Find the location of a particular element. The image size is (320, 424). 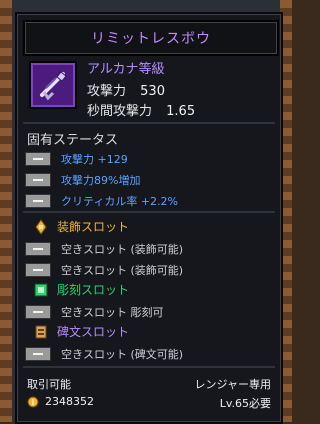

rune-slot-line: 空きスロット (碑文可能) is located at coordinates (104, 354).